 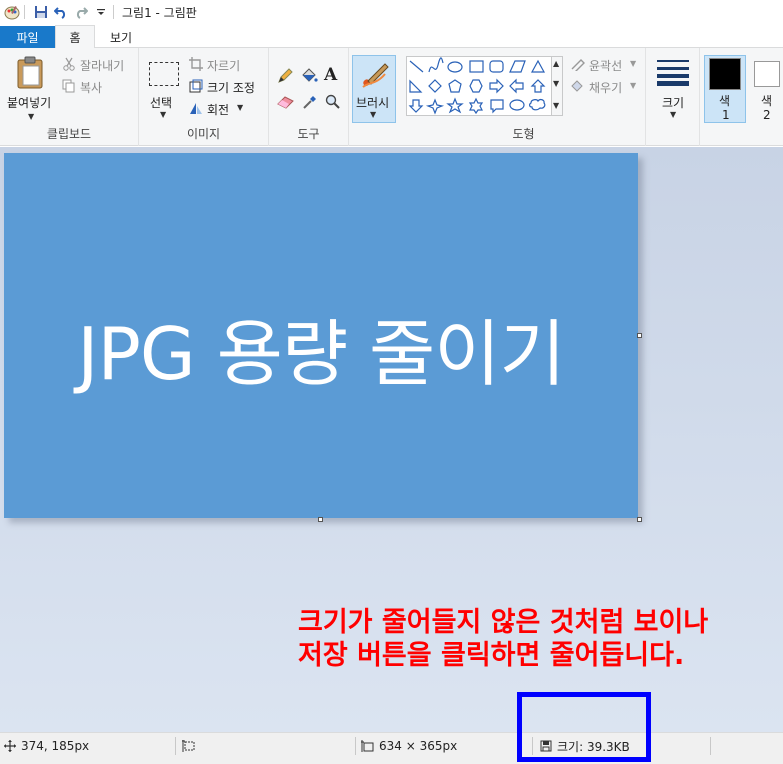 I want to click on copy-button: 복사, so click(x=99, y=87).